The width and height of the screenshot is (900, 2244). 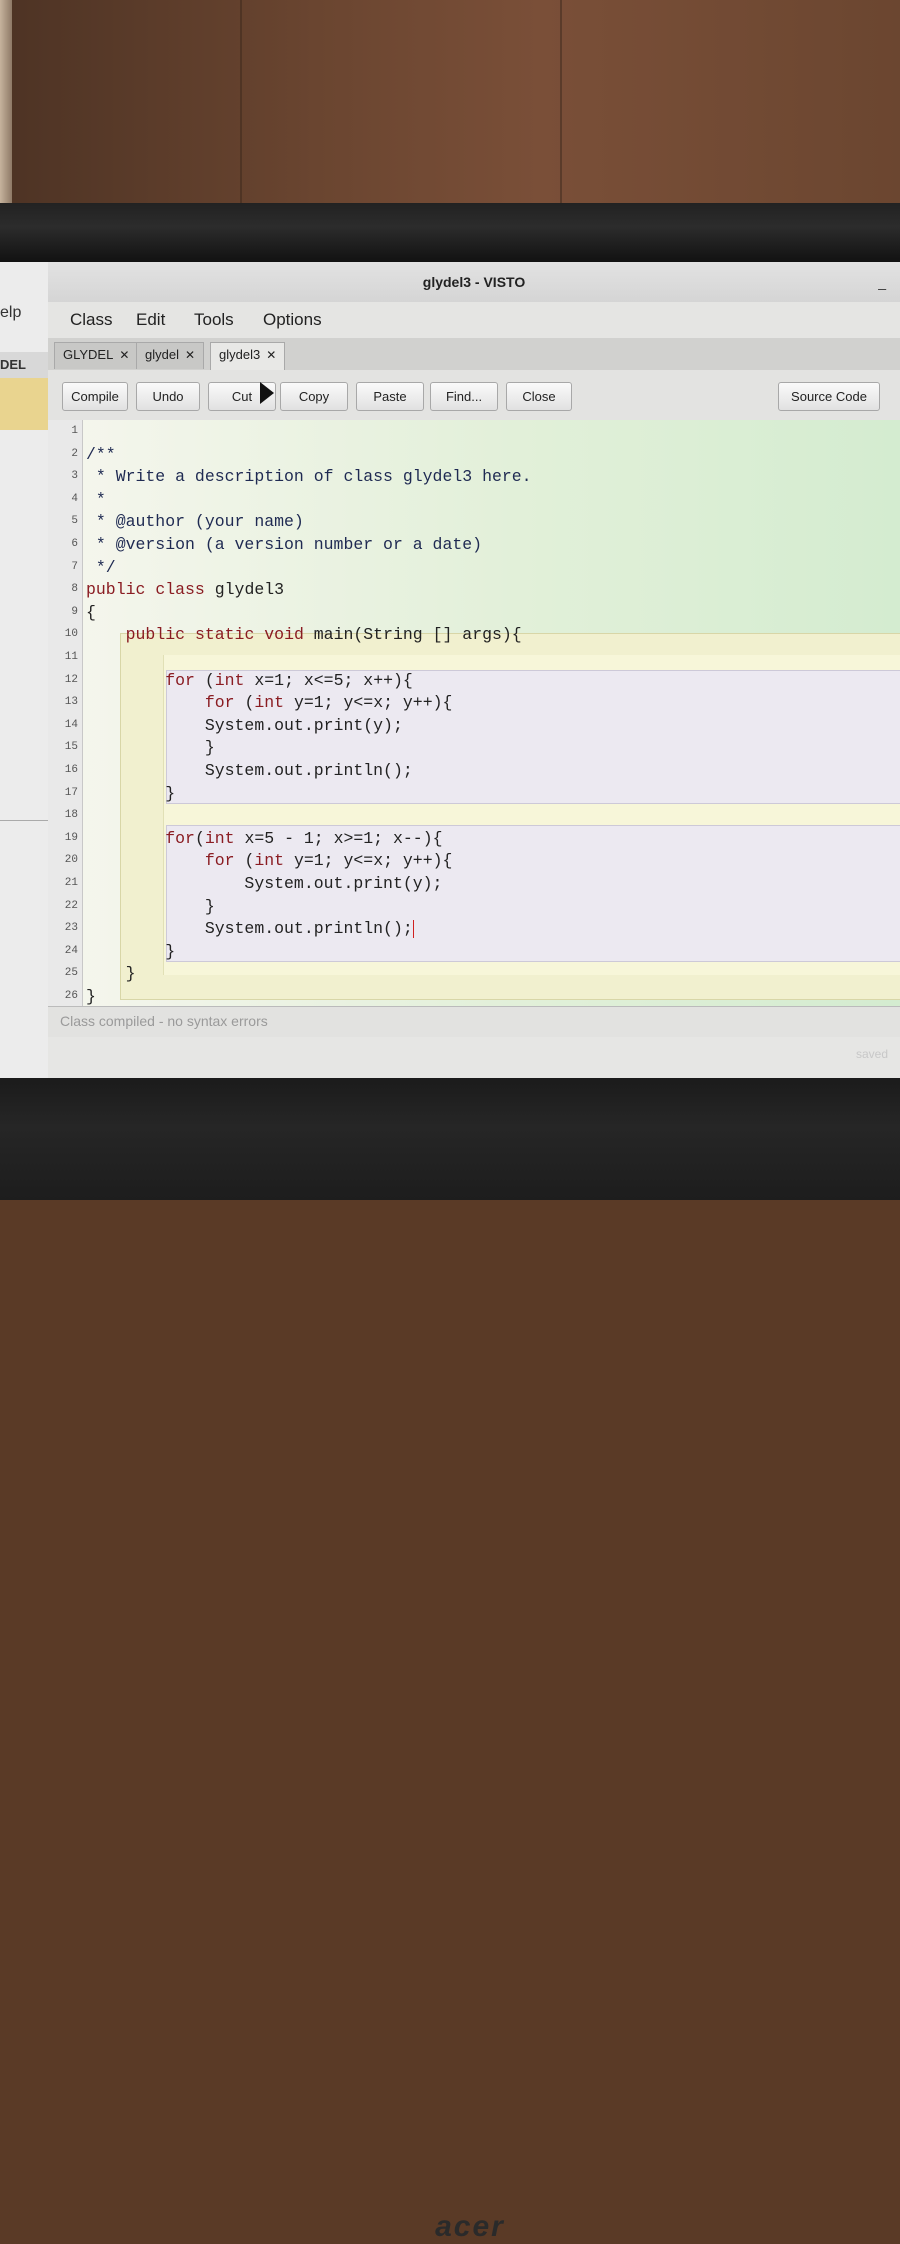 What do you see at coordinates (71, 973) in the screenshot?
I see `line-number: 25` at bounding box center [71, 973].